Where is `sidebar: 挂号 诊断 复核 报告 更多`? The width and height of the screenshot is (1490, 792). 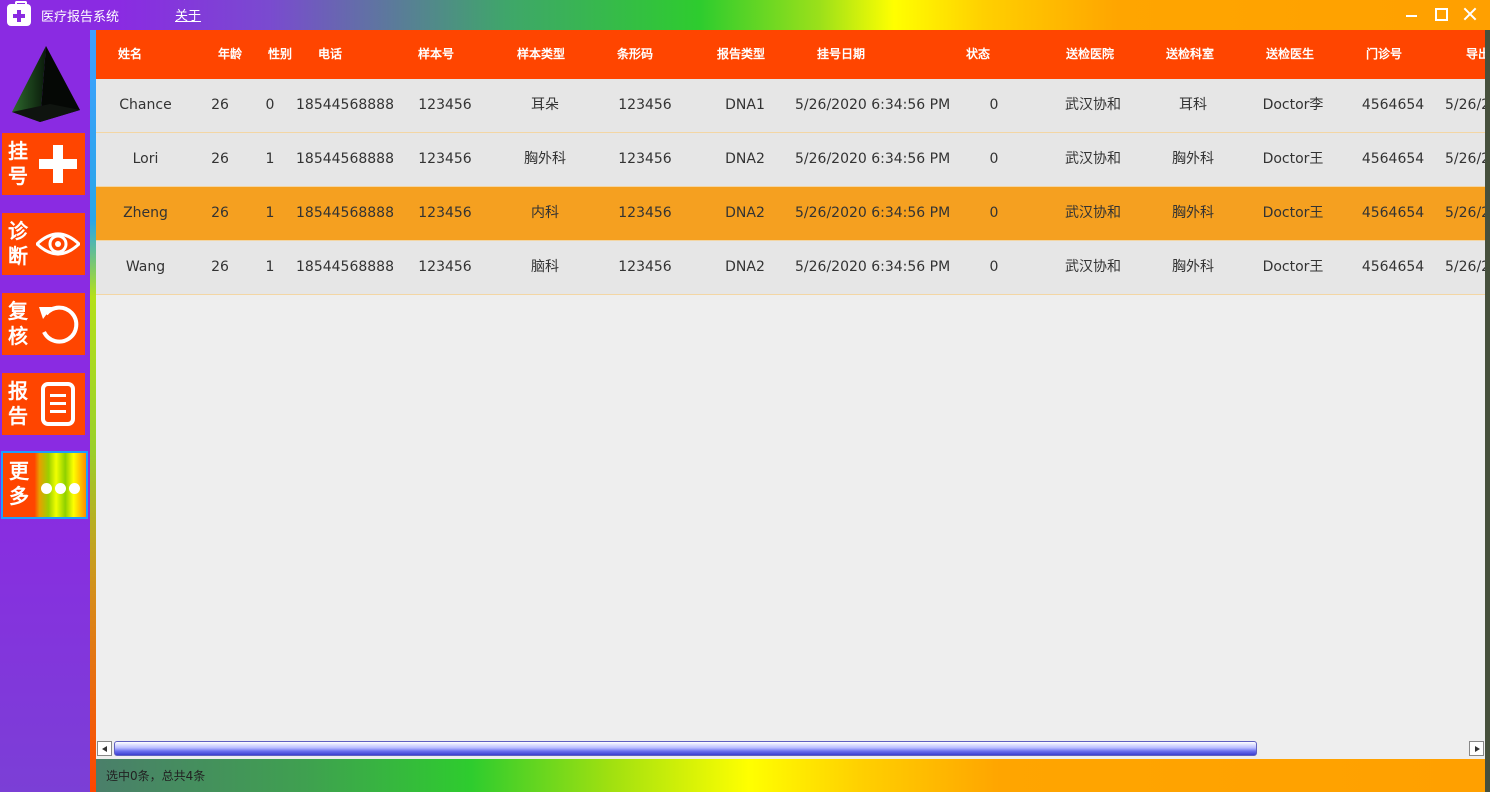
sidebar: 挂号 诊断 复核 报告 更多 is located at coordinates (45, 411).